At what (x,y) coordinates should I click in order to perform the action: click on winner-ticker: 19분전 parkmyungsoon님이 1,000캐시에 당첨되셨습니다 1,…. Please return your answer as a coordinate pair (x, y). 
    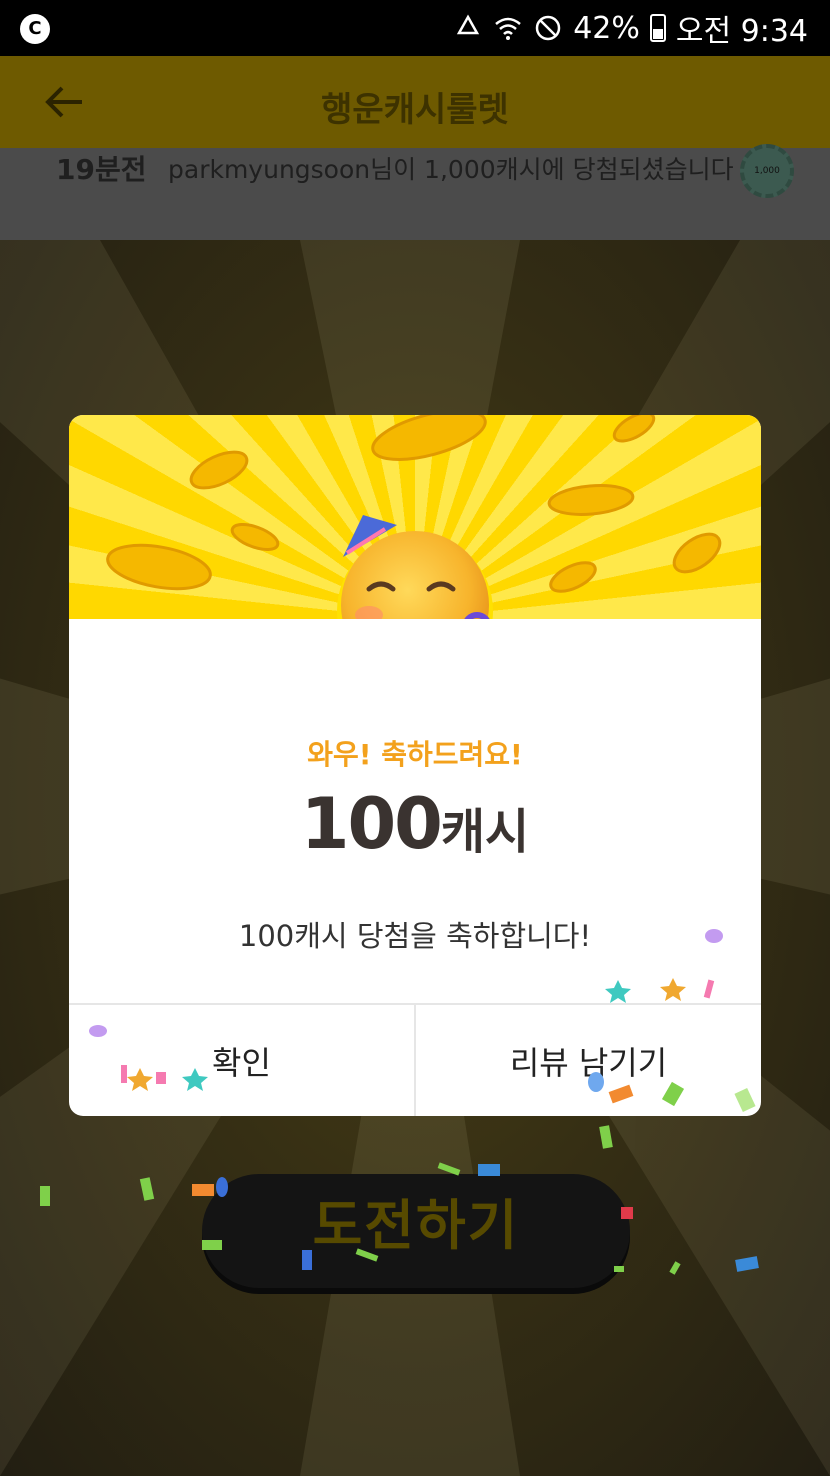
    Looking at the image, I should click on (415, 192).